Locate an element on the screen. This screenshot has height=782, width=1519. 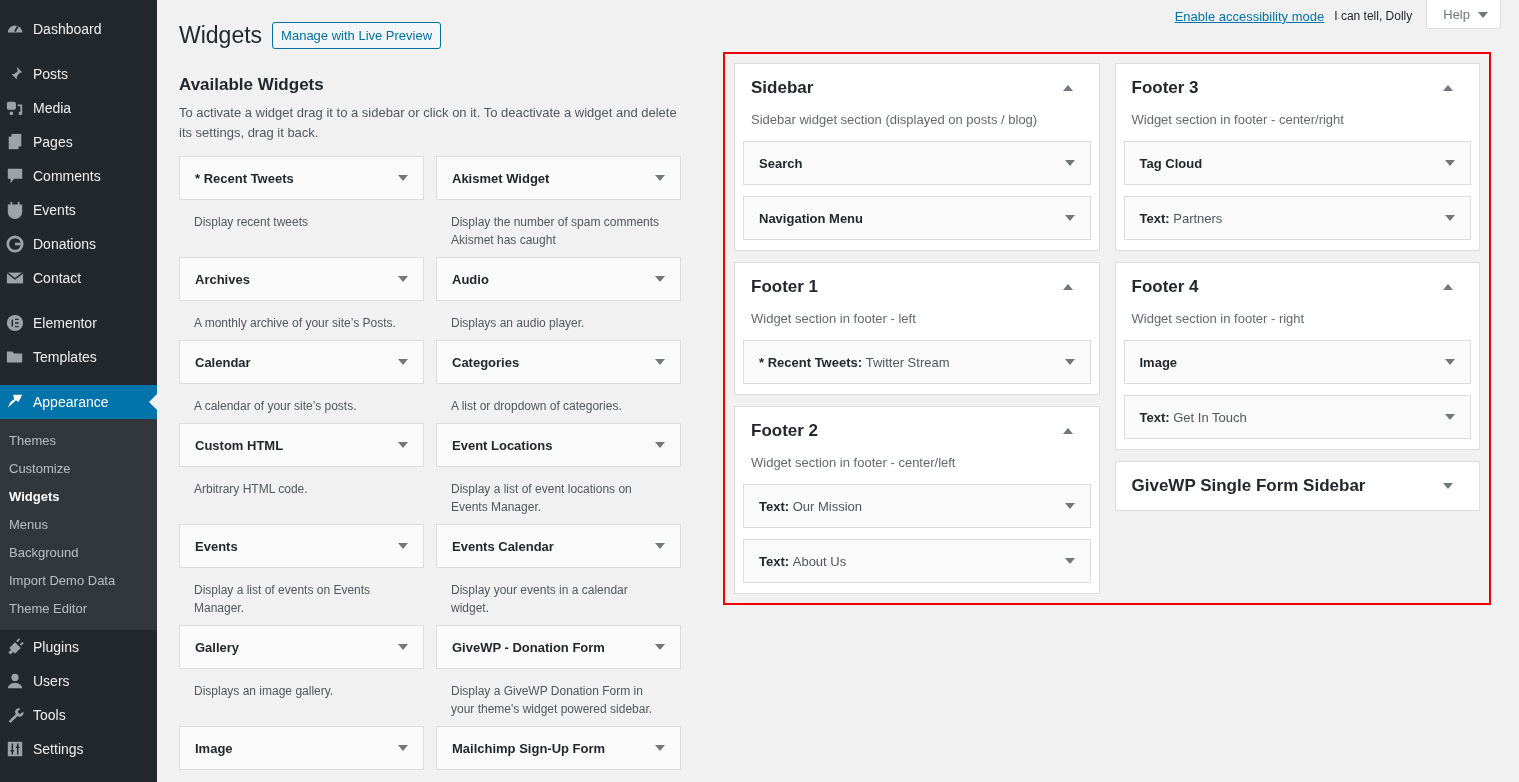
menu-item: Templates is located at coordinates (78, 357).